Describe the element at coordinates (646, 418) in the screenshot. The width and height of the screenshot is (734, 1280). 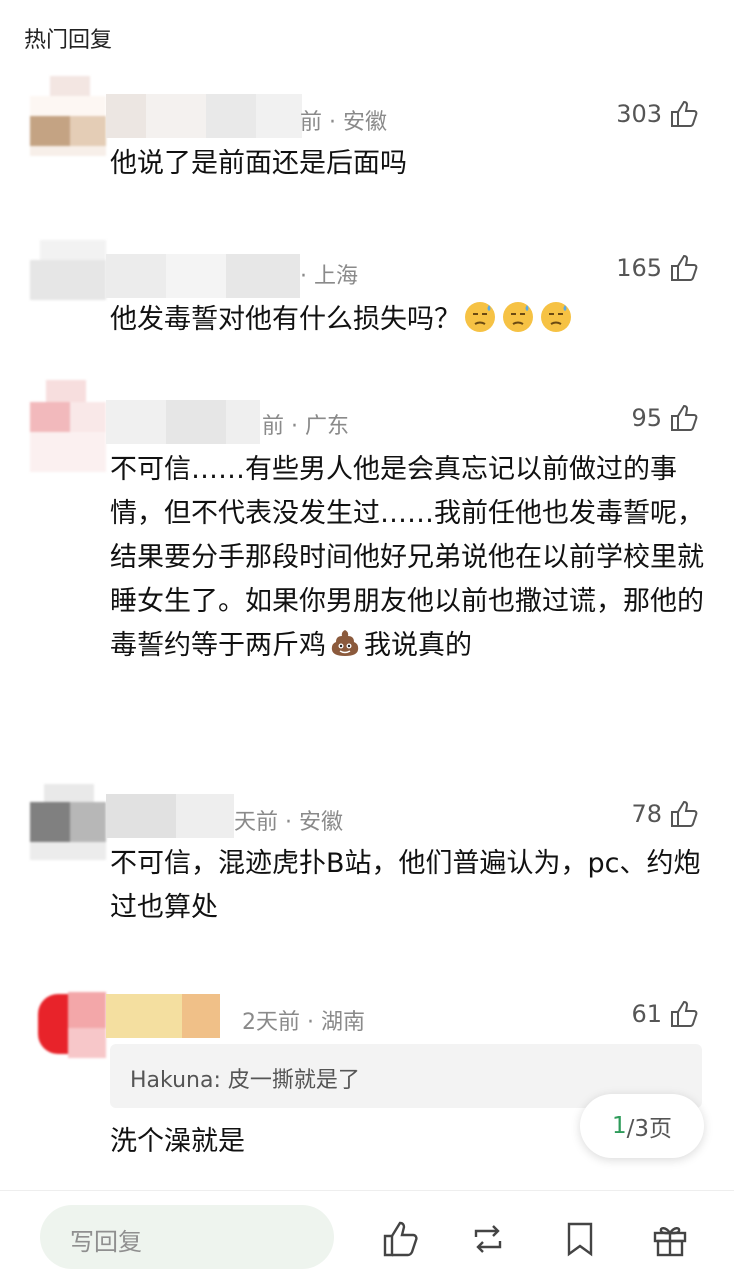
I see `like-count-value: 95` at that location.